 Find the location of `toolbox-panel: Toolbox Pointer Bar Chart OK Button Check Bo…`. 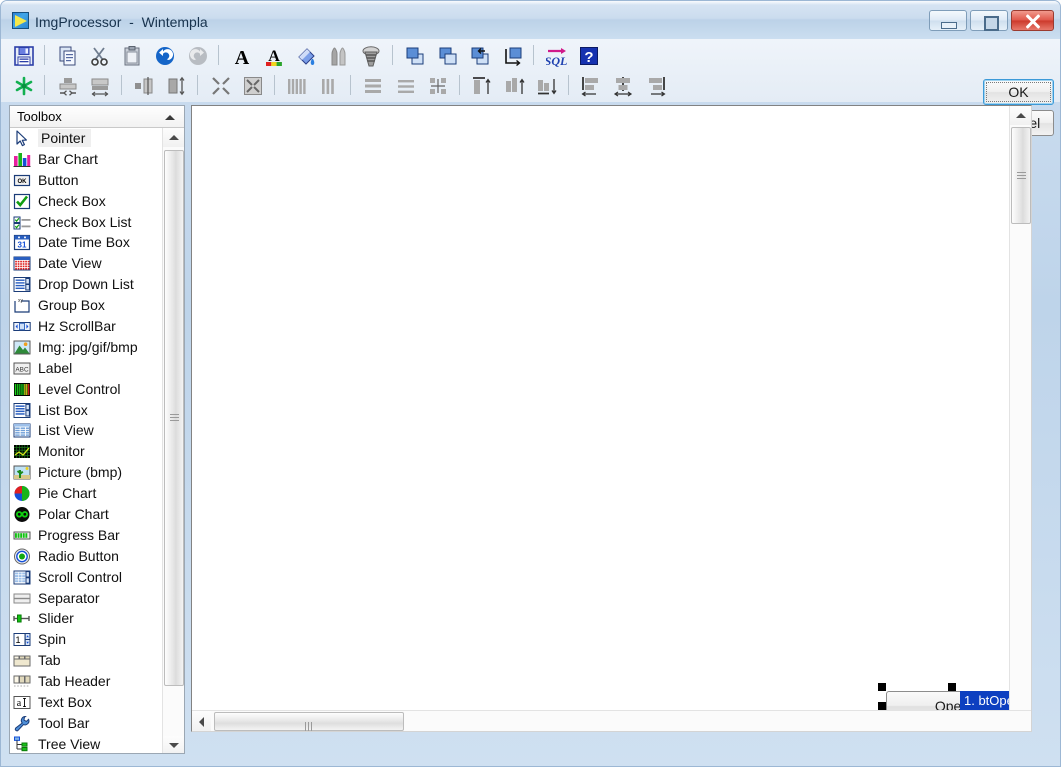

toolbox-panel: Toolbox Pointer Bar Chart OK Button Check Bo… is located at coordinates (97, 429).